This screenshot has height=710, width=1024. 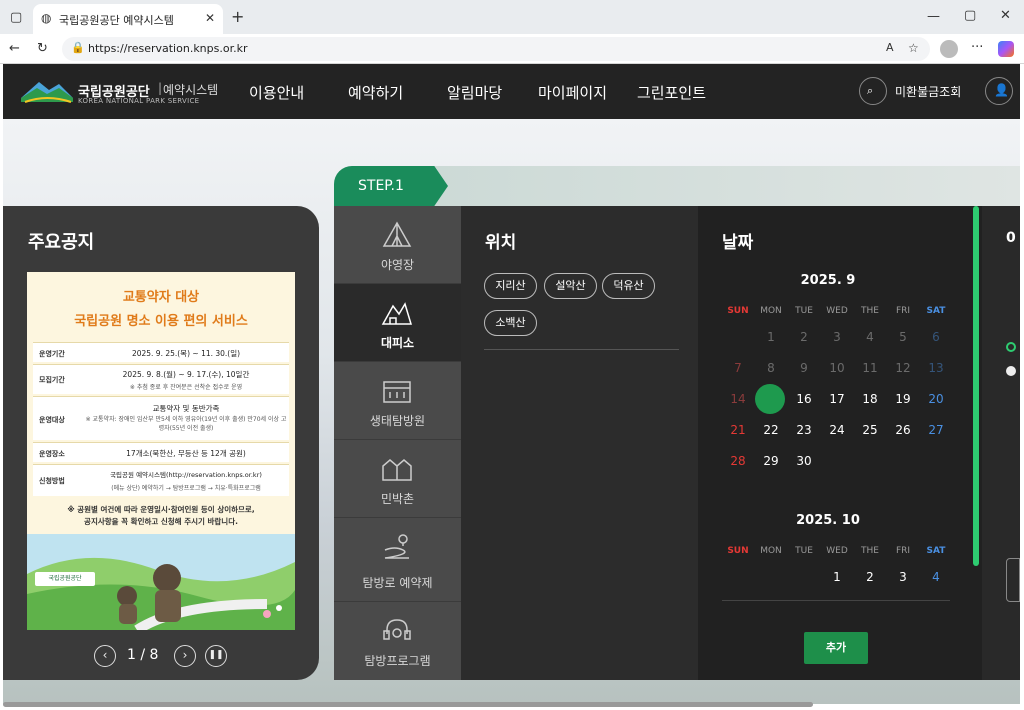 What do you see at coordinates (46, 18) in the screenshot?
I see `globe-icon: ◍` at bounding box center [46, 18].